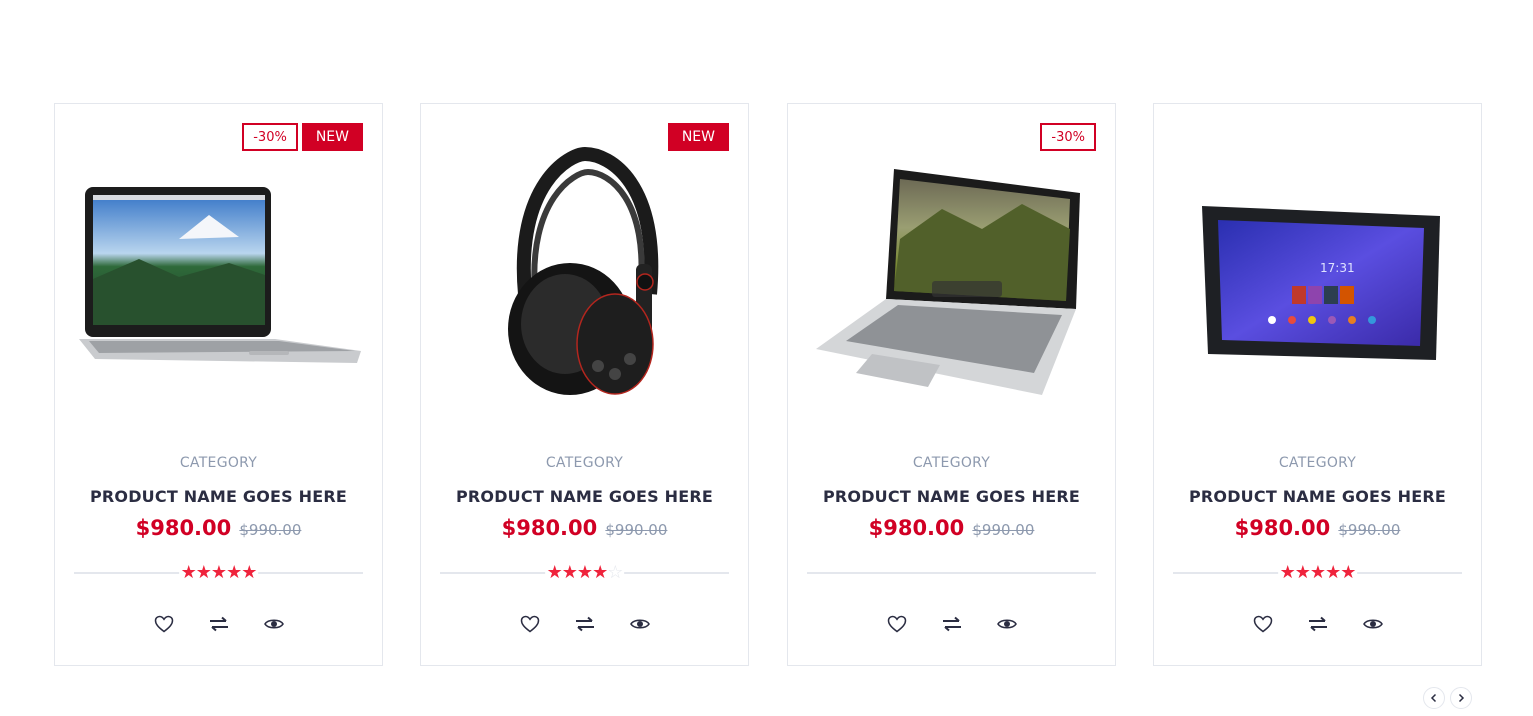 This screenshot has height=716, width=1533. I want to click on product-image: 17:31, so click(1317, 279).